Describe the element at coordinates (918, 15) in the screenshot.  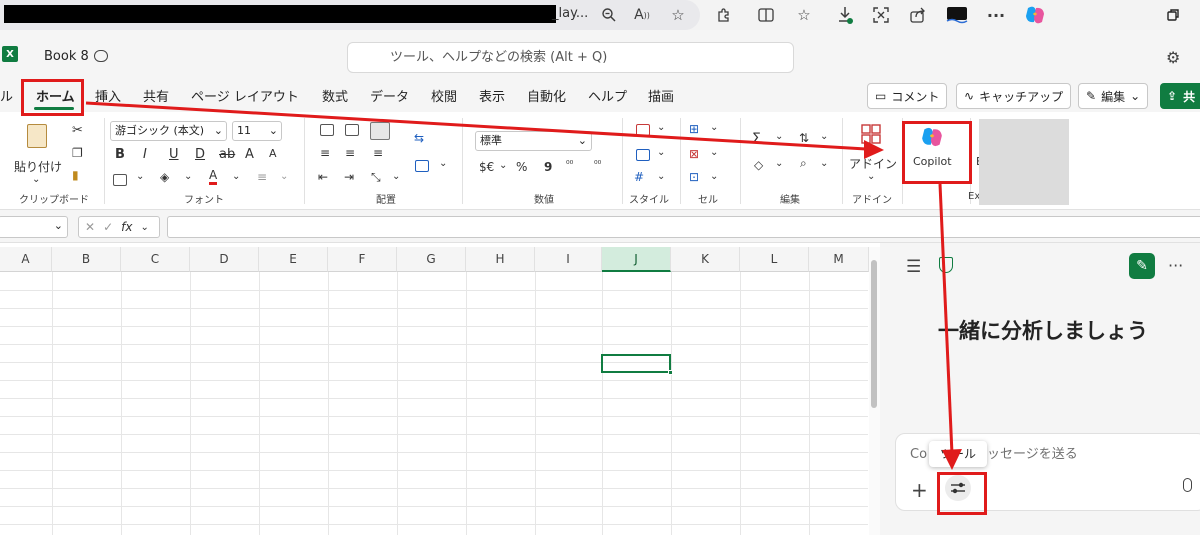
I see `share-icon` at that location.